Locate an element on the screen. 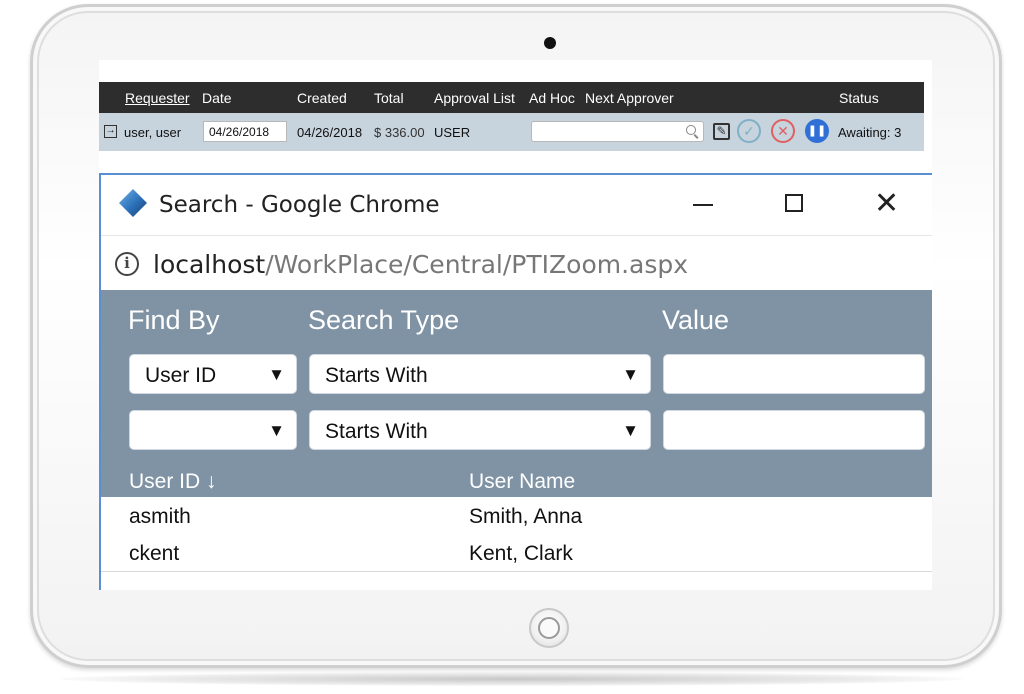 The width and height of the screenshot is (1024, 694). total-column-header: Total is located at coordinates (389, 98).